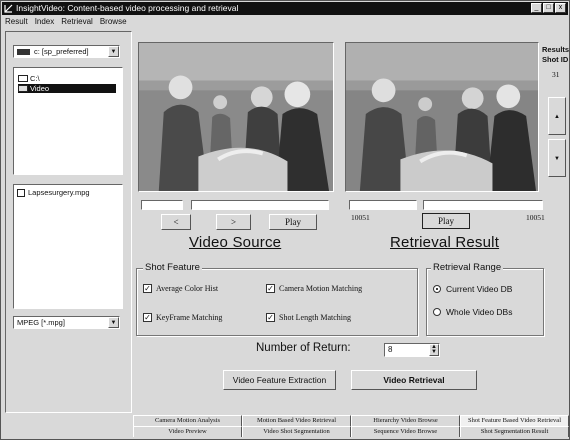 The height and width of the screenshot is (440, 570). Describe the element at coordinates (315, 317) in the screenshot. I see `checkbox-label: Shot Length Matching` at that location.